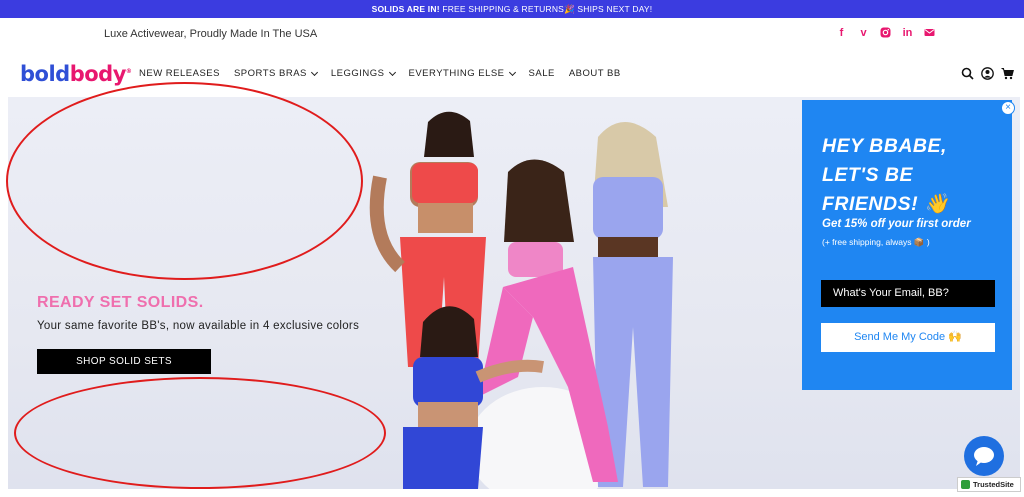 This screenshot has height=497, width=1024. I want to click on nav-item-new-releases: NEW RELEASES, so click(179, 73).